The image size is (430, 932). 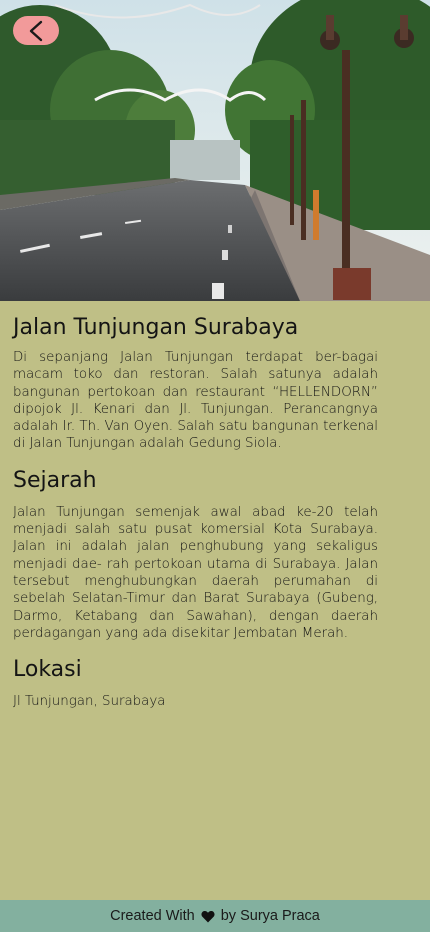 What do you see at coordinates (156, 327) in the screenshot?
I see `page-title: Jalan Tunjungan Surabaya` at bounding box center [156, 327].